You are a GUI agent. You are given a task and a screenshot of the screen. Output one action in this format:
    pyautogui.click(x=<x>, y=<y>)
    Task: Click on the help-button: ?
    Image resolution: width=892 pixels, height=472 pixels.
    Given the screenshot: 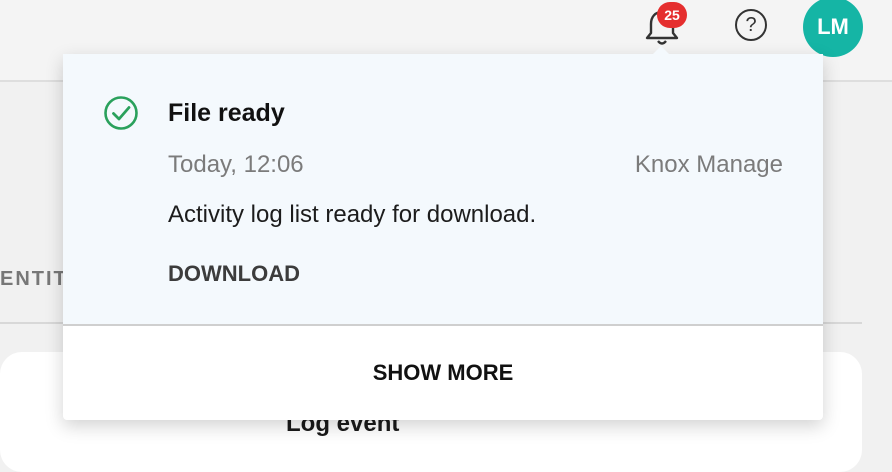 What is the action you would take?
    pyautogui.click(x=751, y=25)
    